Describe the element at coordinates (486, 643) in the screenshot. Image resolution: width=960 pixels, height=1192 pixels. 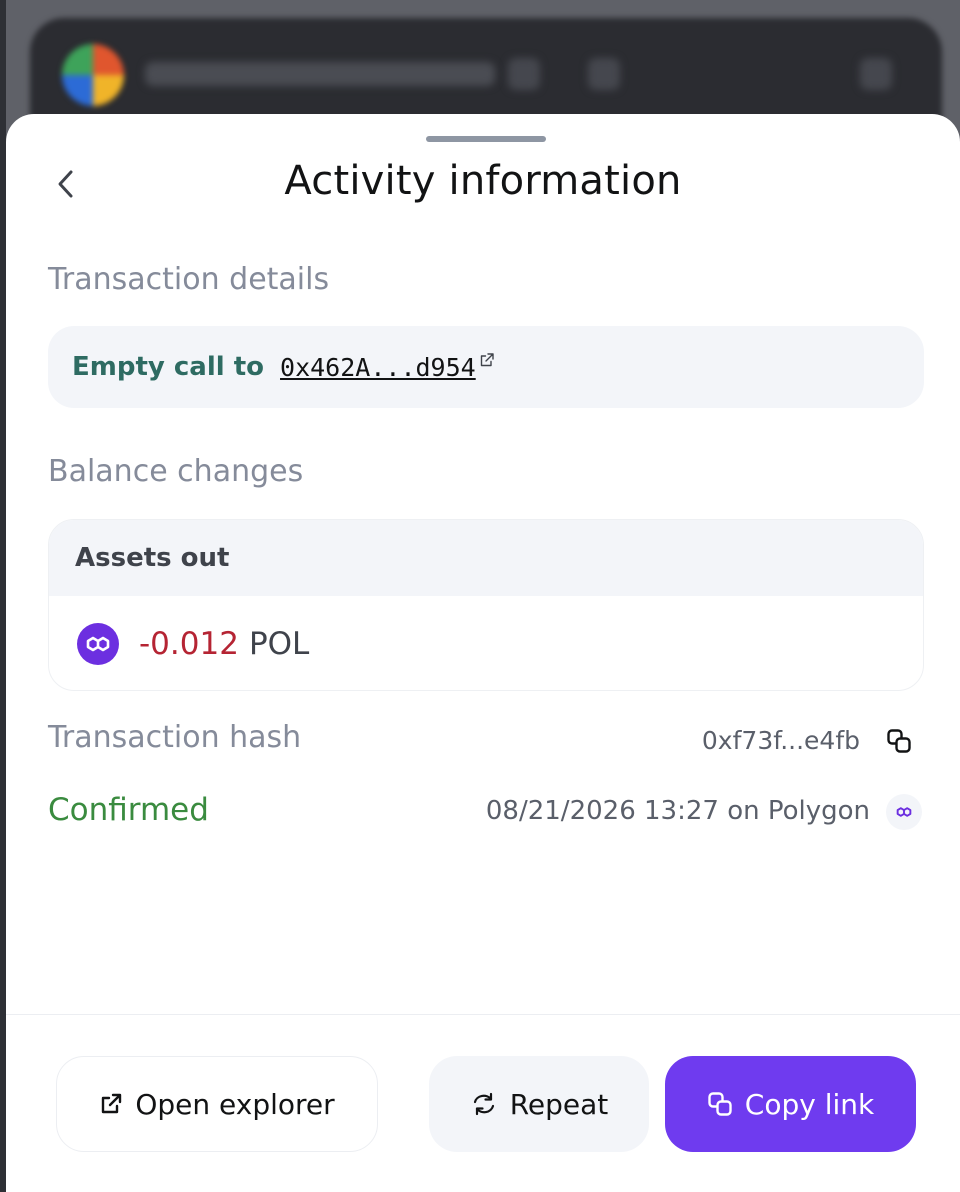
I see `asset-row: -0.012 POL` at that location.